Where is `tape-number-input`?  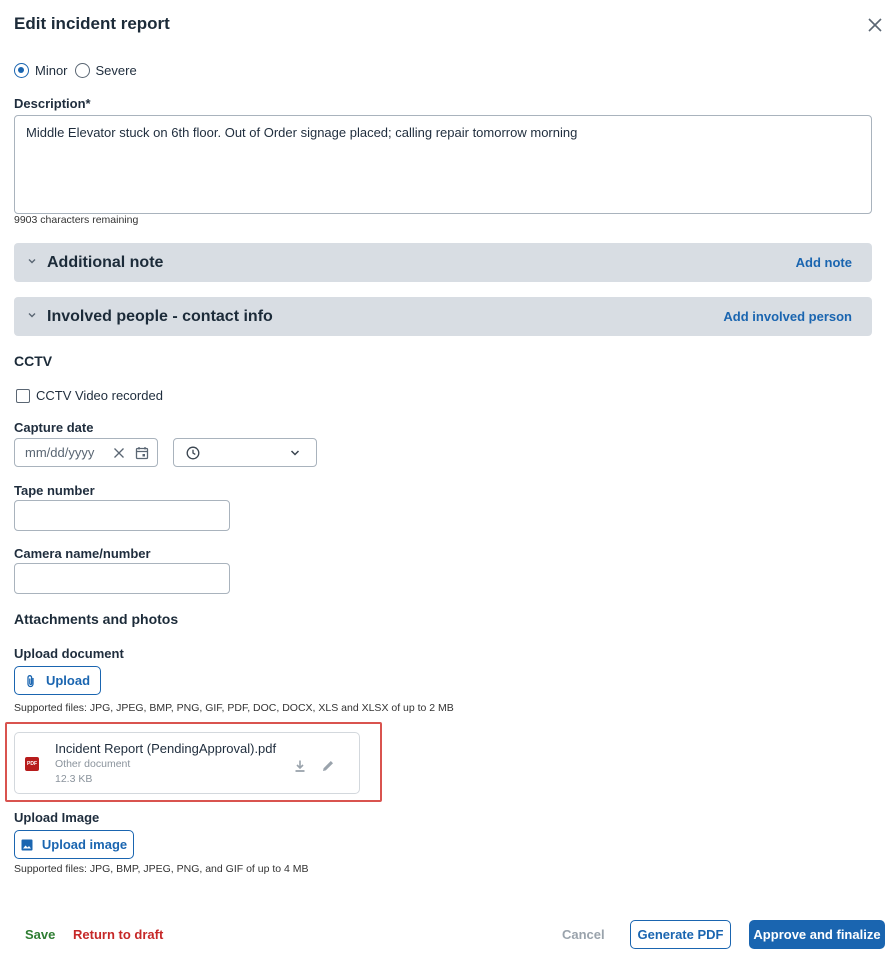 tape-number-input is located at coordinates (122, 515).